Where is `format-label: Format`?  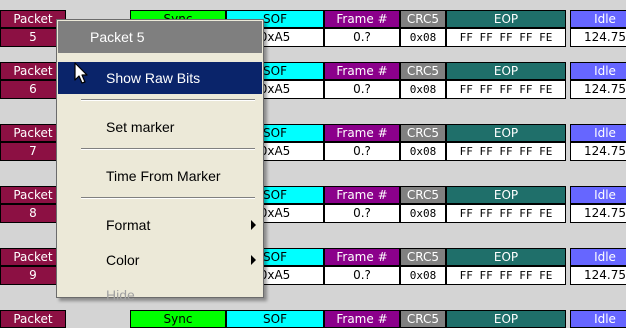
format-label: Format is located at coordinates (128, 225).